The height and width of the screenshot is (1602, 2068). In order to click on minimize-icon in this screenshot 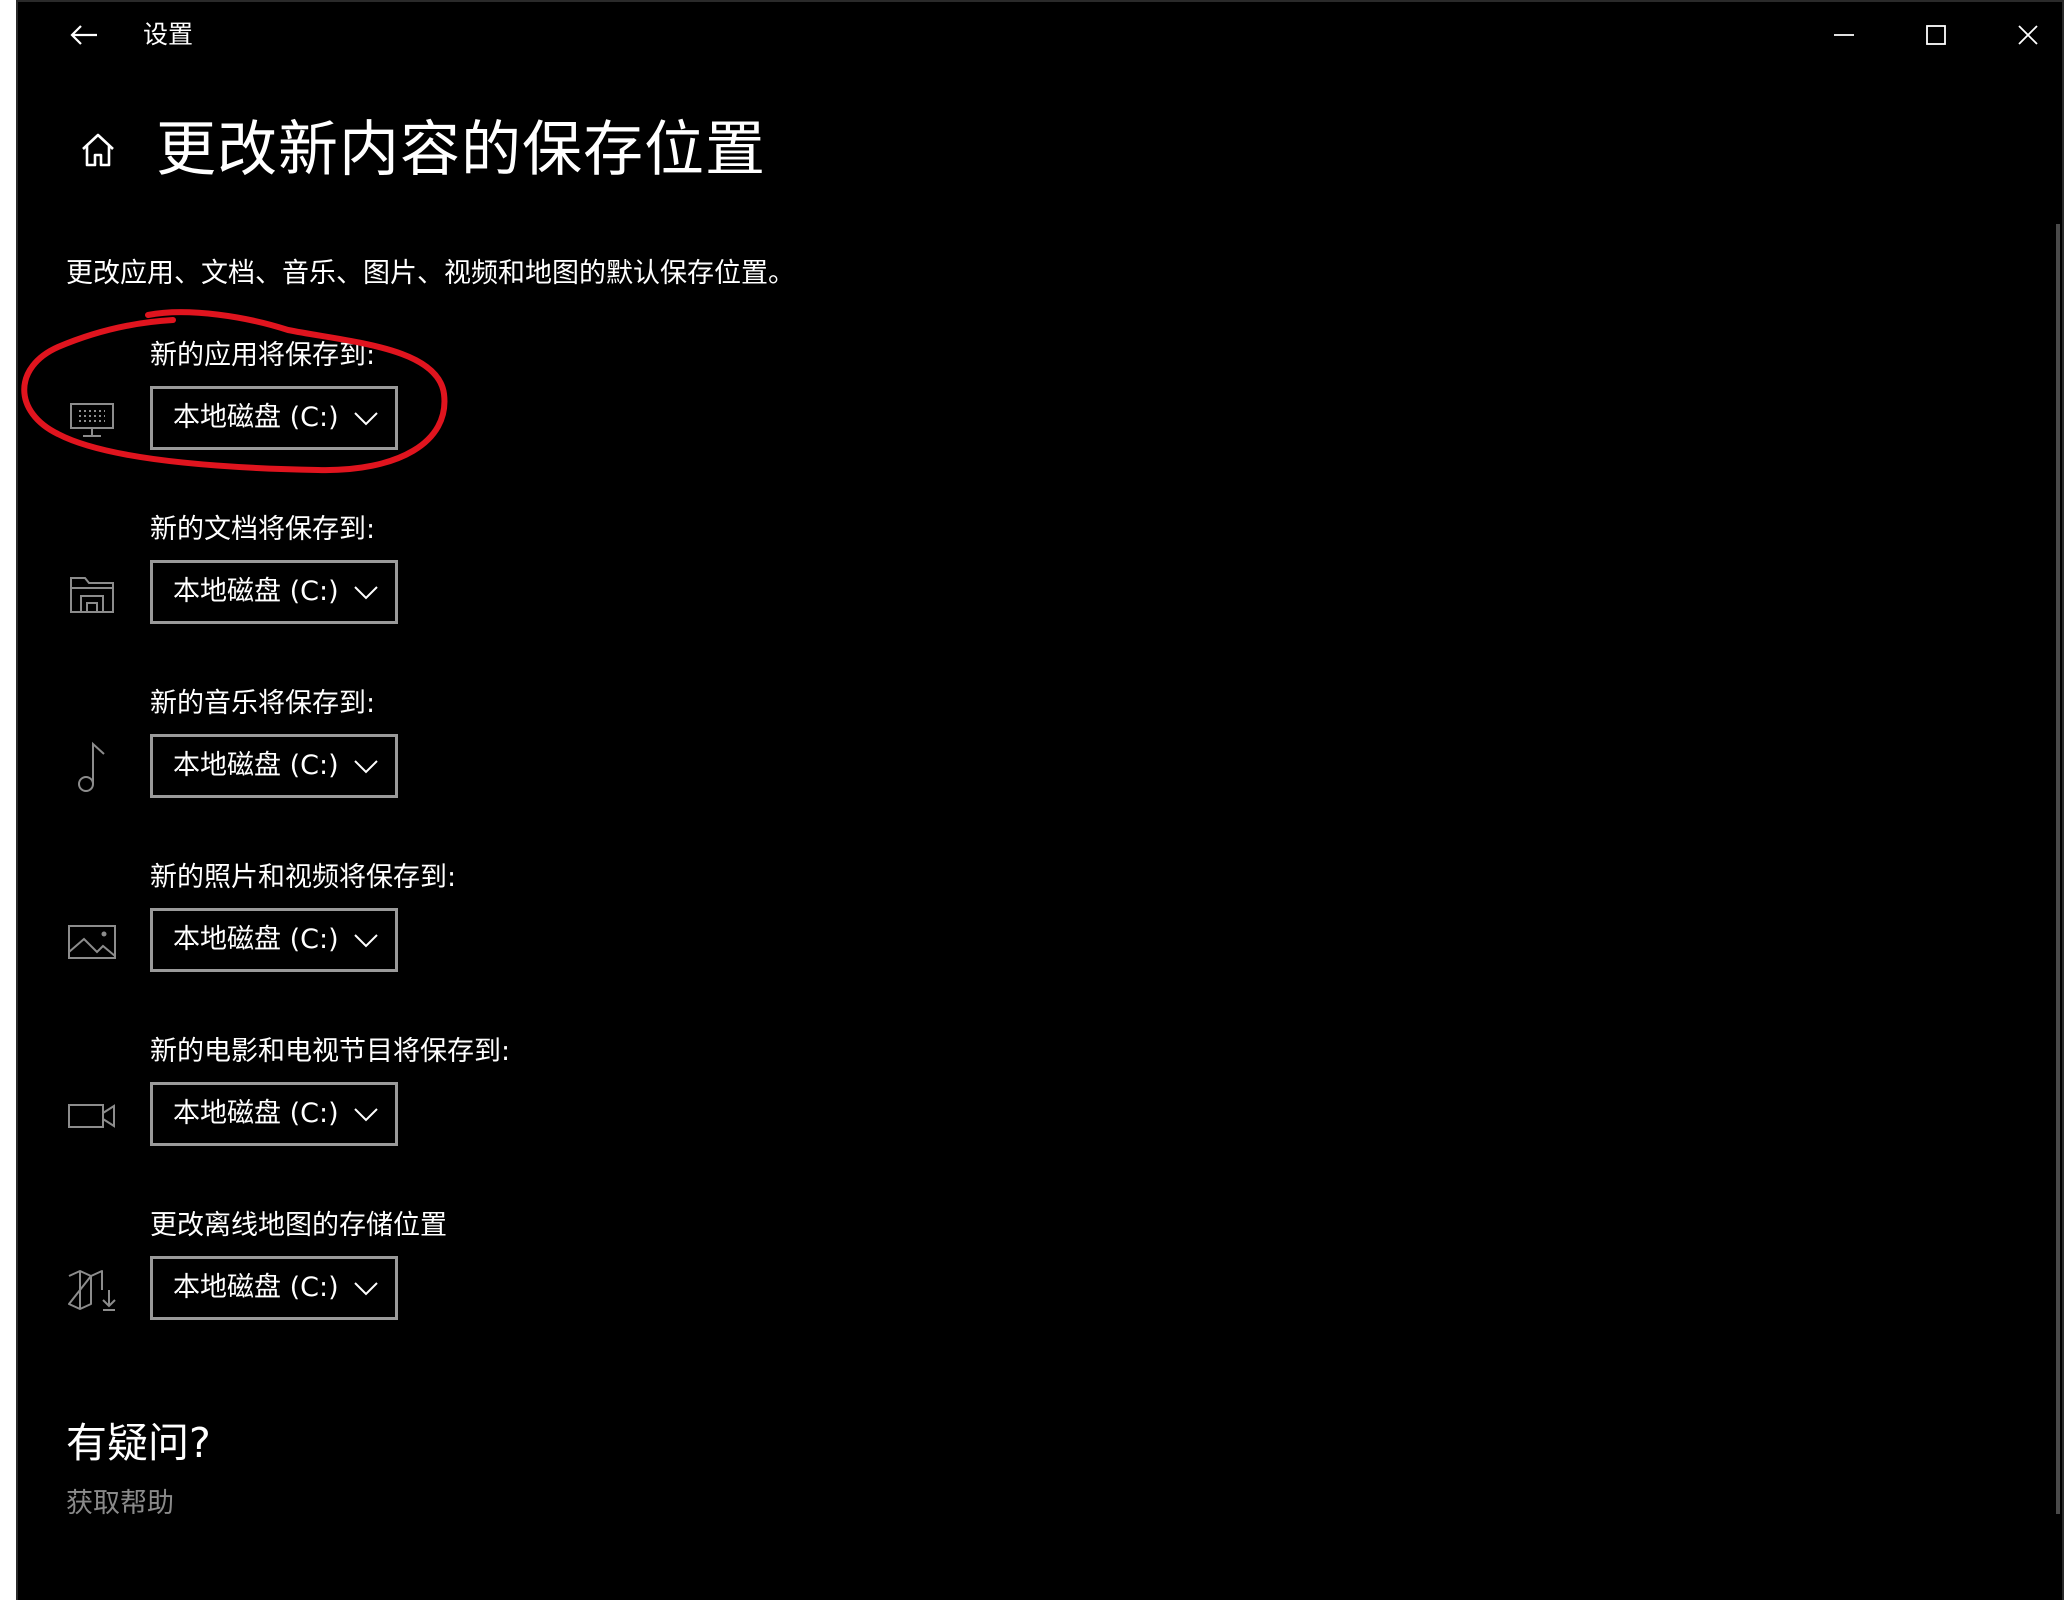, I will do `click(1844, 35)`.